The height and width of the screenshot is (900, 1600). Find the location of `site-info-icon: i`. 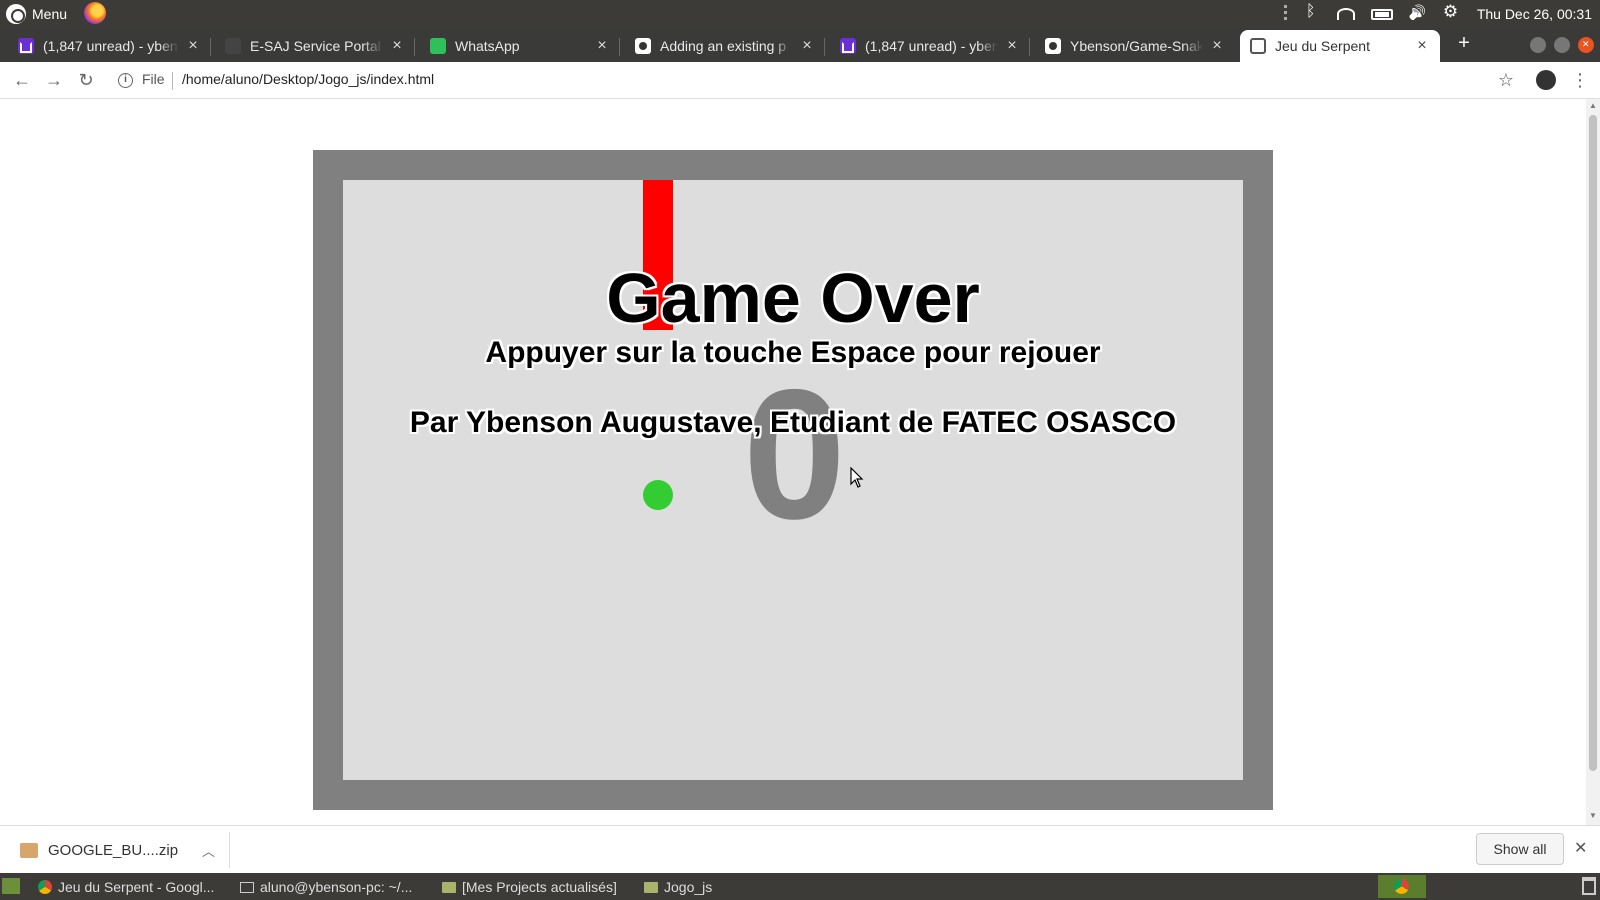

site-info-icon: i is located at coordinates (125, 80).